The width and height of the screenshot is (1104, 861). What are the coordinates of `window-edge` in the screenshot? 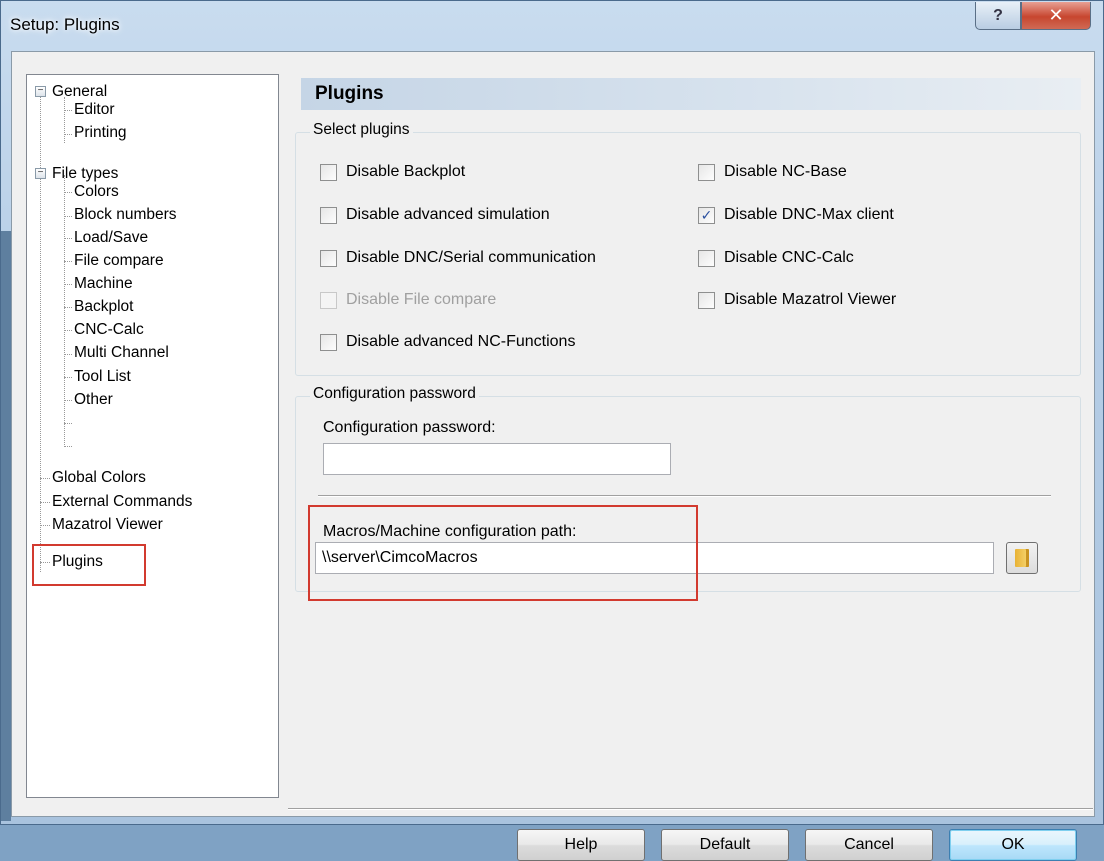 It's located at (6, 526).